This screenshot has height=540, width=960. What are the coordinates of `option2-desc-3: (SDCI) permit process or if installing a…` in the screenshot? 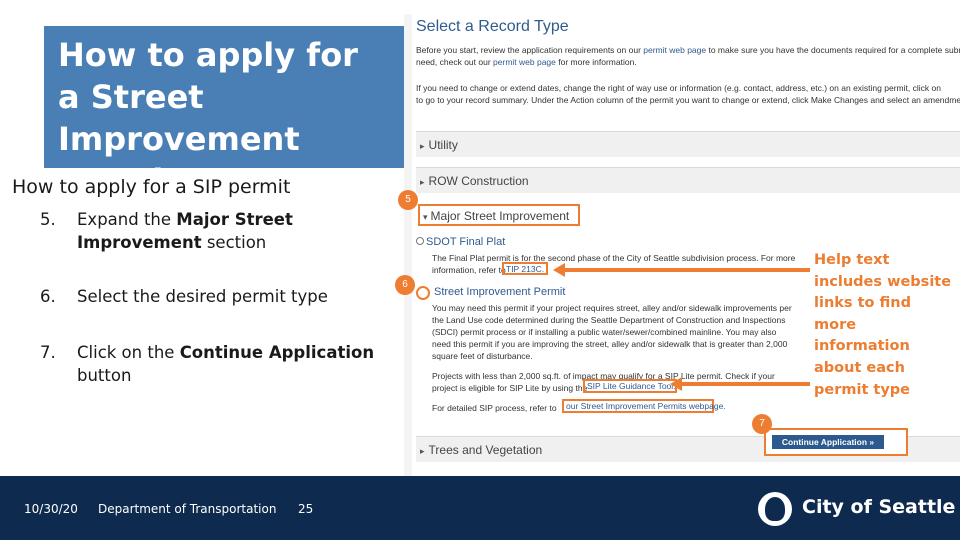 It's located at (604, 332).